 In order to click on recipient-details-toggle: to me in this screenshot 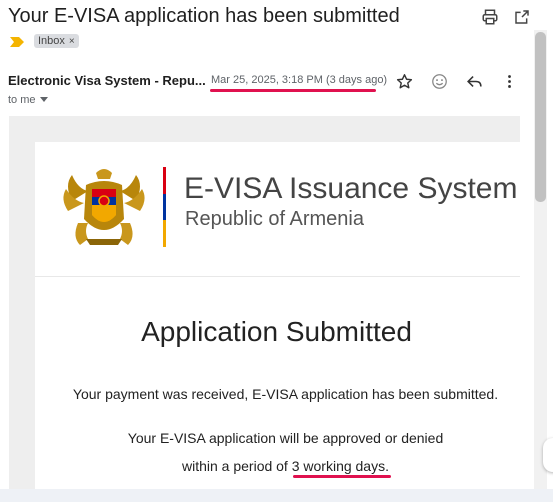, I will do `click(28, 100)`.